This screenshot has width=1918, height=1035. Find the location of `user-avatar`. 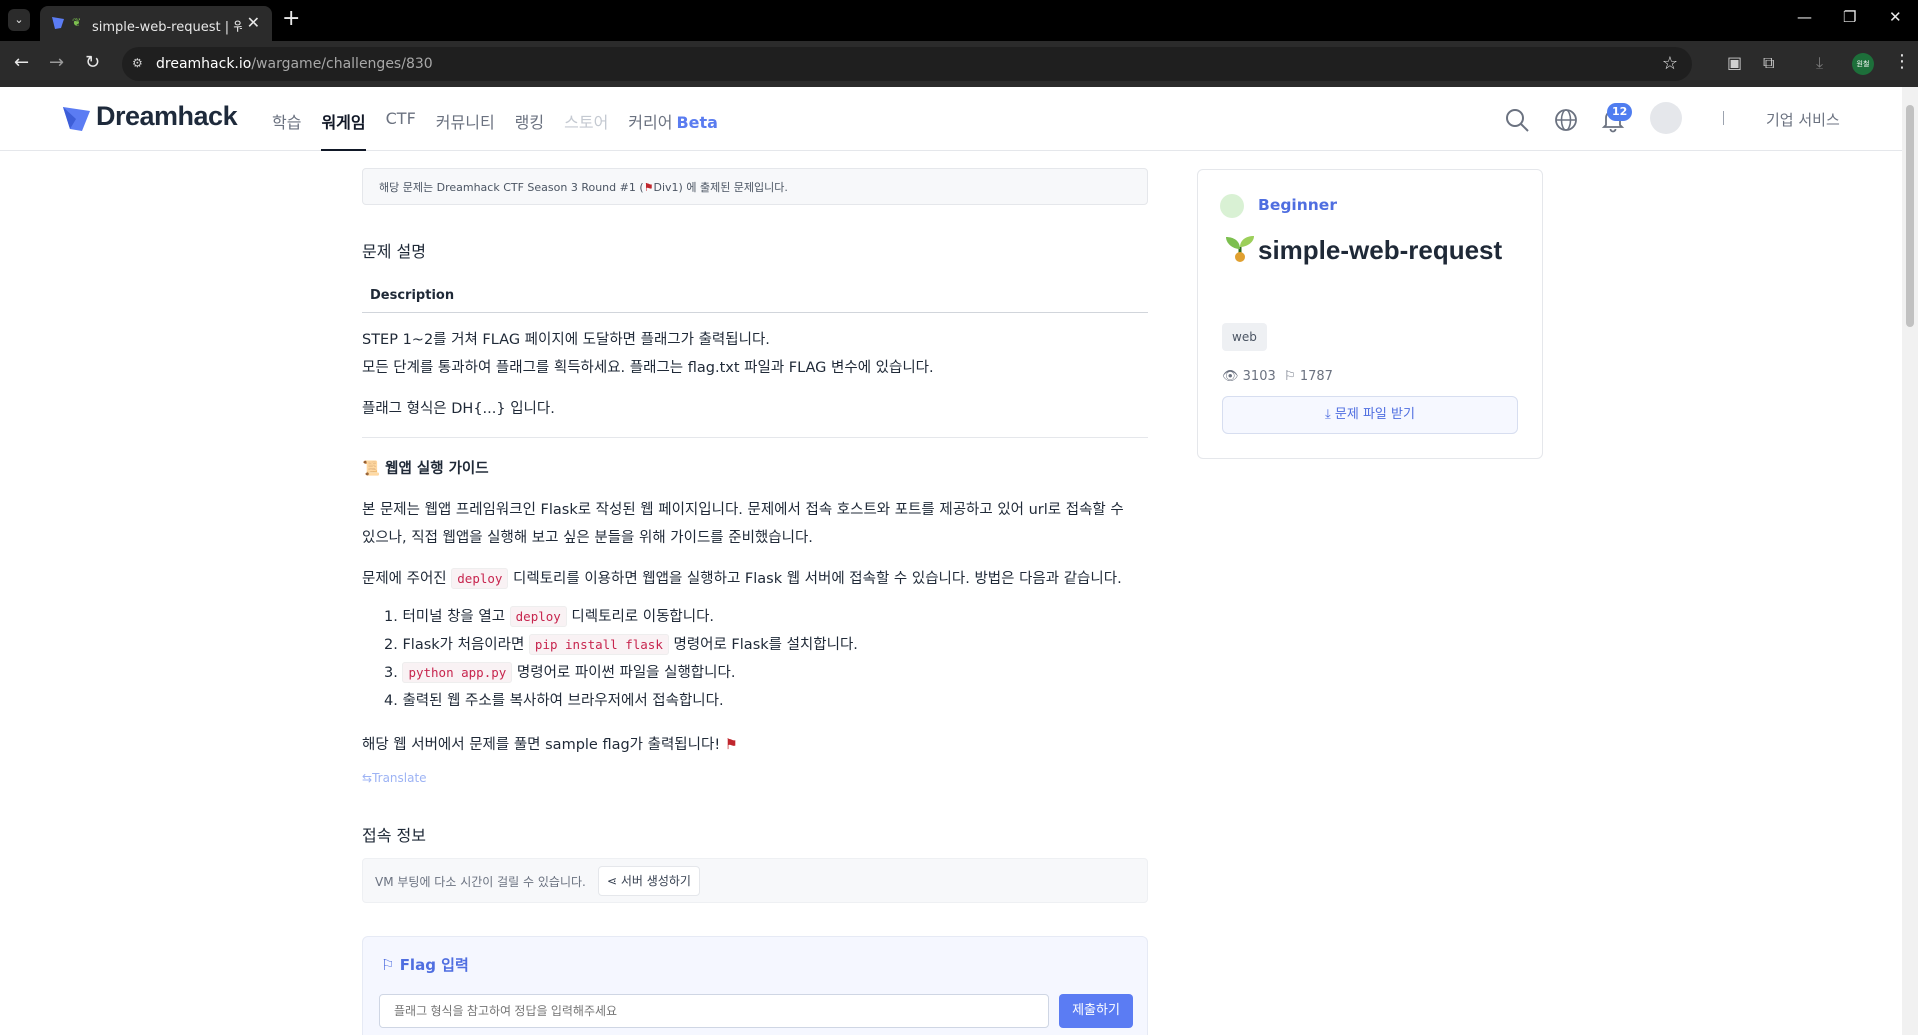

user-avatar is located at coordinates (1666, 118).